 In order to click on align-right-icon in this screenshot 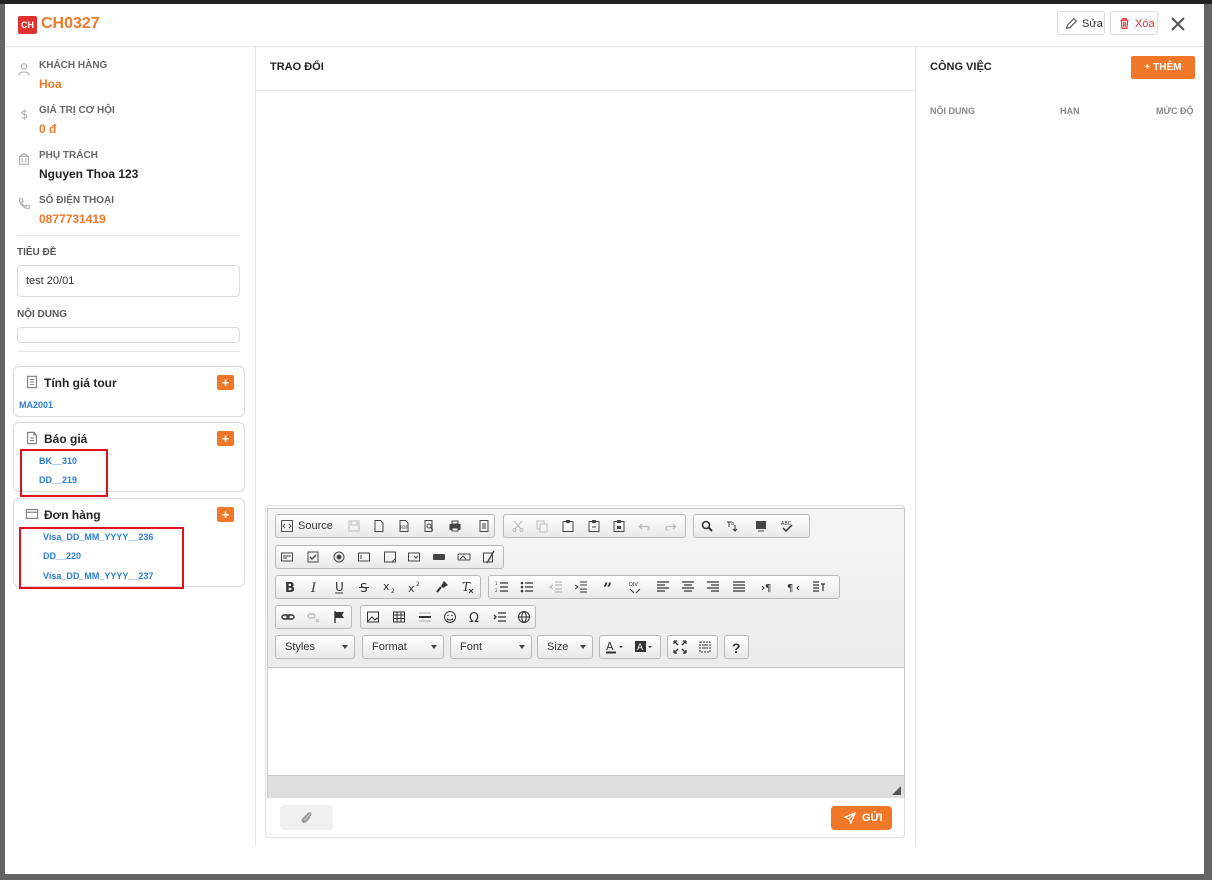, I will do `click(713, 587)`.